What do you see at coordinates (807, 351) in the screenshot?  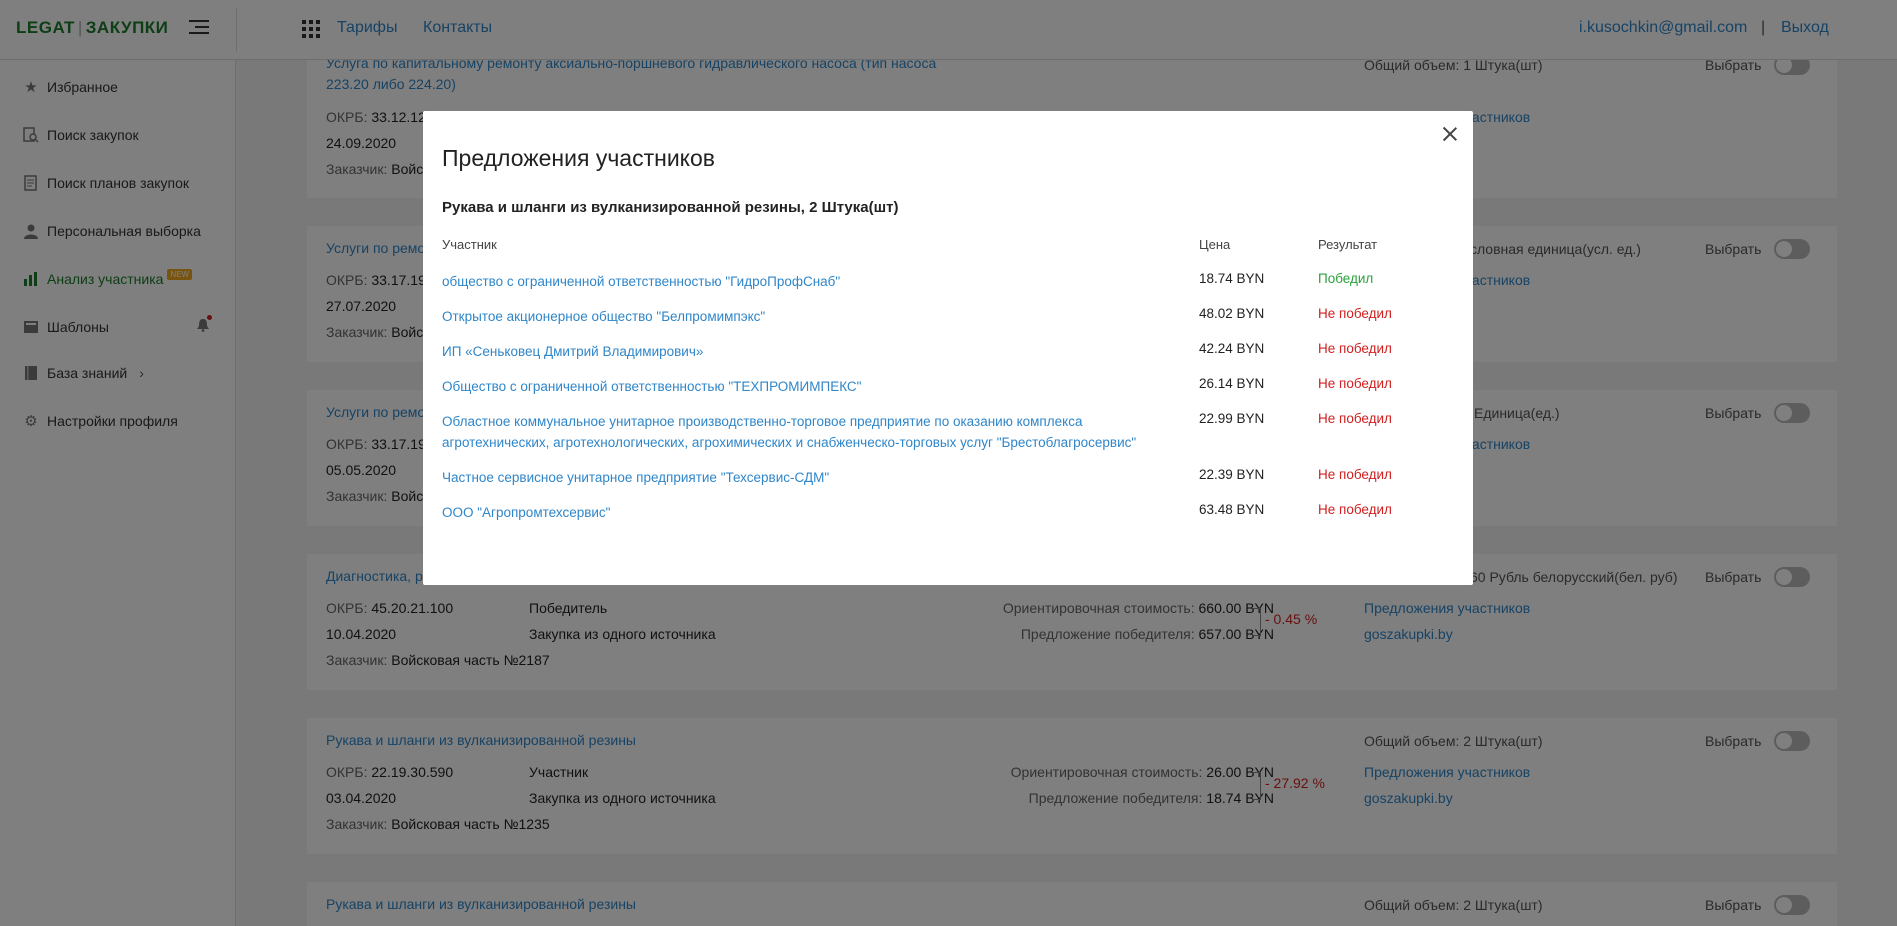 I see `participant-link: ИП «Сеньковец Дмитрий Владимирович»` at bounding box center [807, 351].